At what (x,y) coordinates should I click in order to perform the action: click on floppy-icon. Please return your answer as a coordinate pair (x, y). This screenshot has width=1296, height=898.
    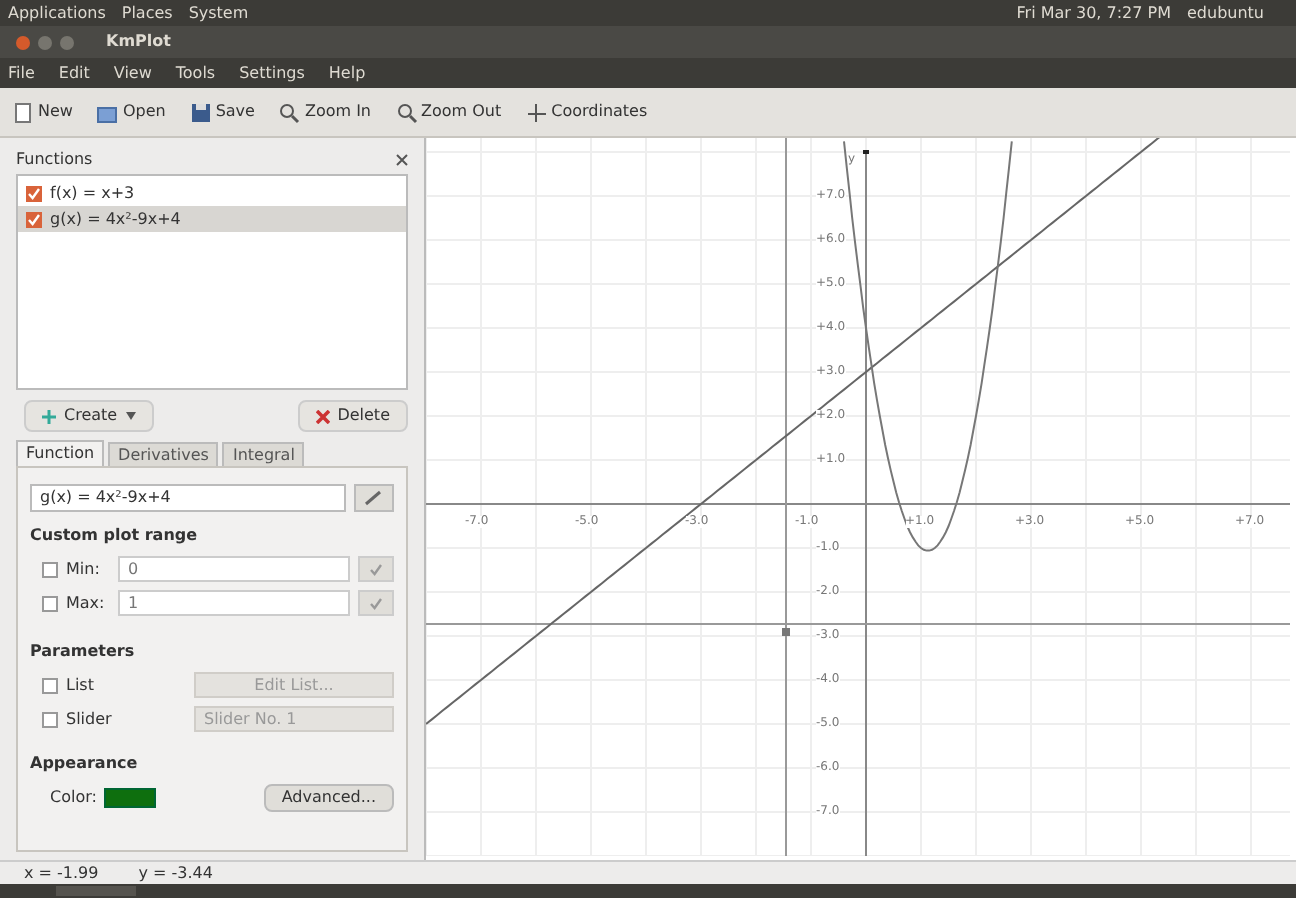
    Looking at the image, I should click on (200, 112).